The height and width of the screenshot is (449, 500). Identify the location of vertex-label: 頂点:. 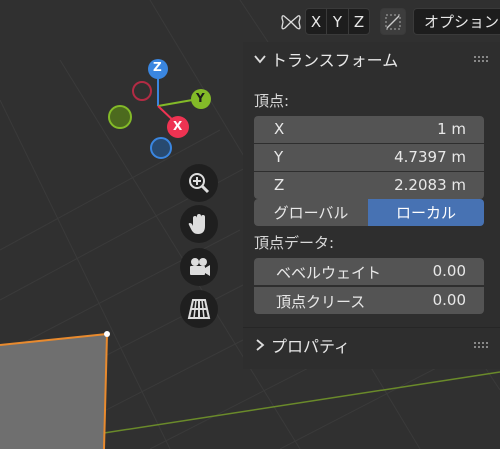
(272, 101).